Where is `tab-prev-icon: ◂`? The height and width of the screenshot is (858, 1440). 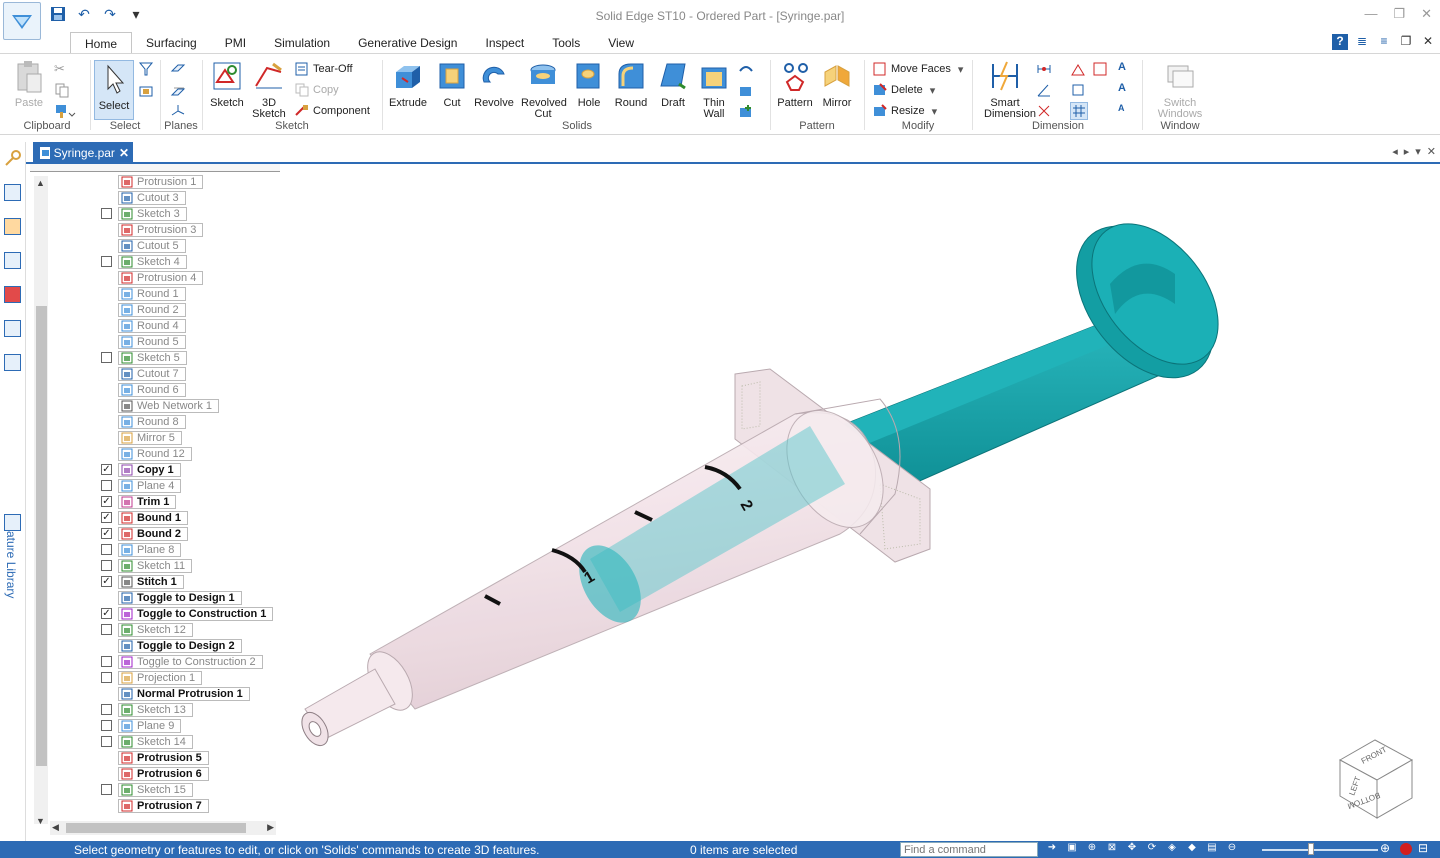 tab-prev-icon: ◂ is located at coordinates (1395, 151).